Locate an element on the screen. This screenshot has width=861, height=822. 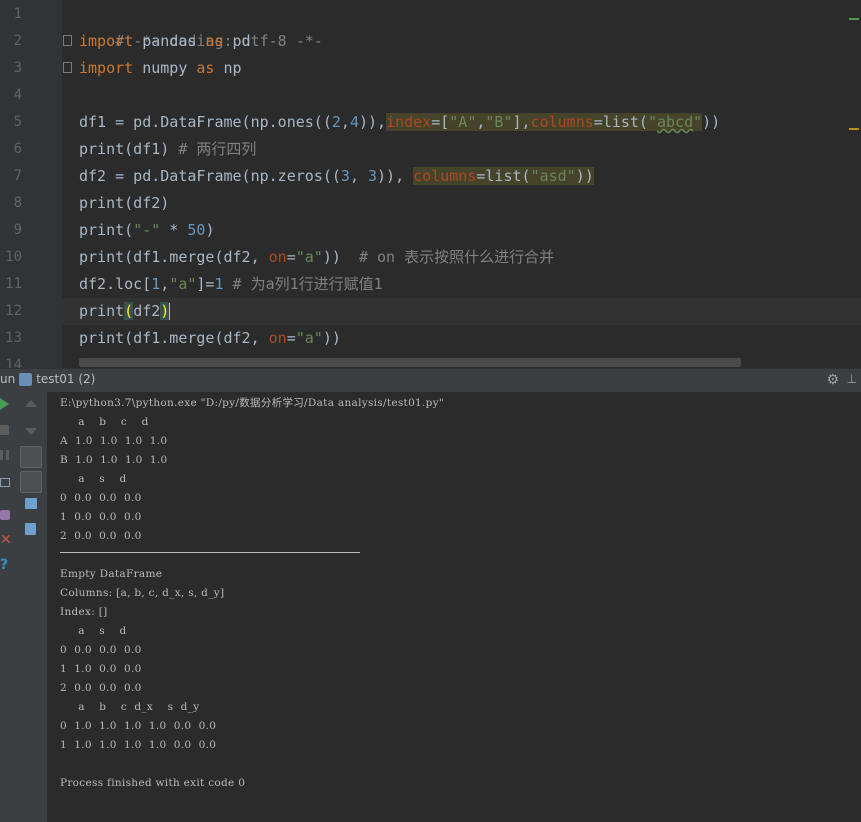
console-line: a b c d is located at coordinates (104, 422).